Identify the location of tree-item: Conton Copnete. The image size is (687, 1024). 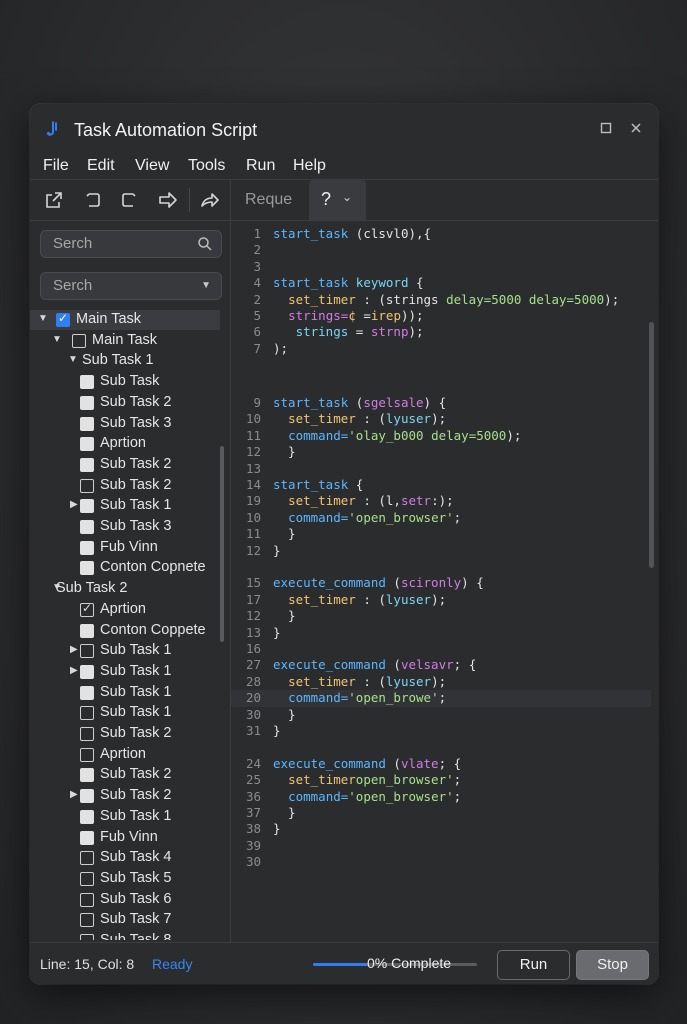
(125, 568).